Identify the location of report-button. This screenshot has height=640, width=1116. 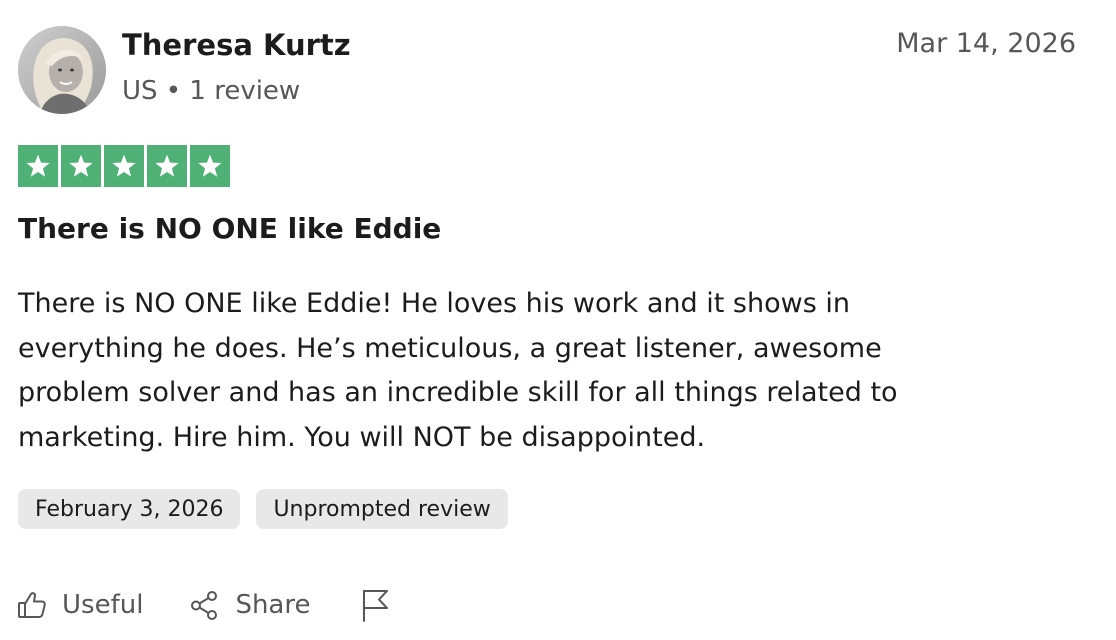
(375, 605).